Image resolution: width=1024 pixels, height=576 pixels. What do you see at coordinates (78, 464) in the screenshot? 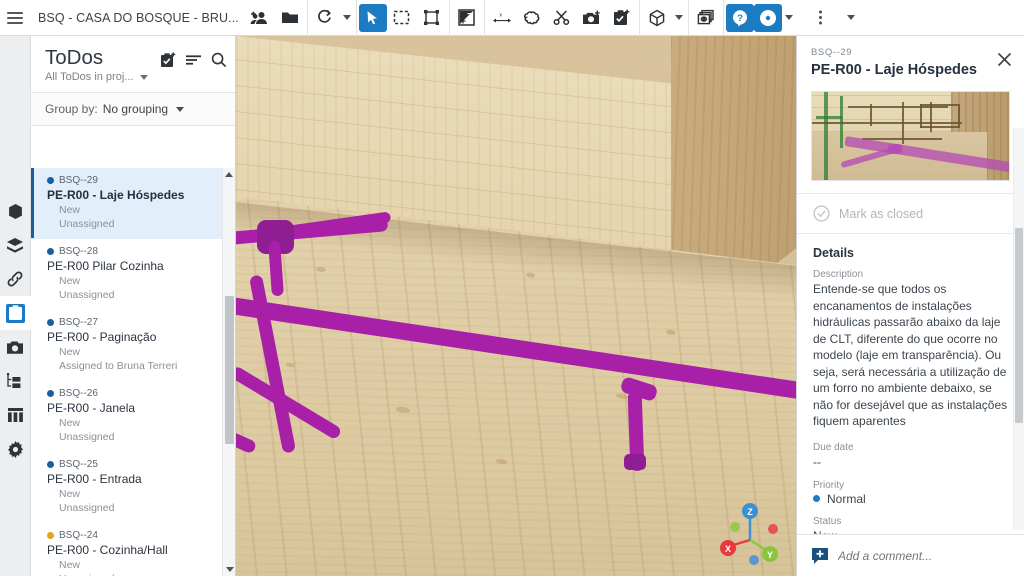
I see `todo-id: BSQ--25` at bounding box center [78, 464].